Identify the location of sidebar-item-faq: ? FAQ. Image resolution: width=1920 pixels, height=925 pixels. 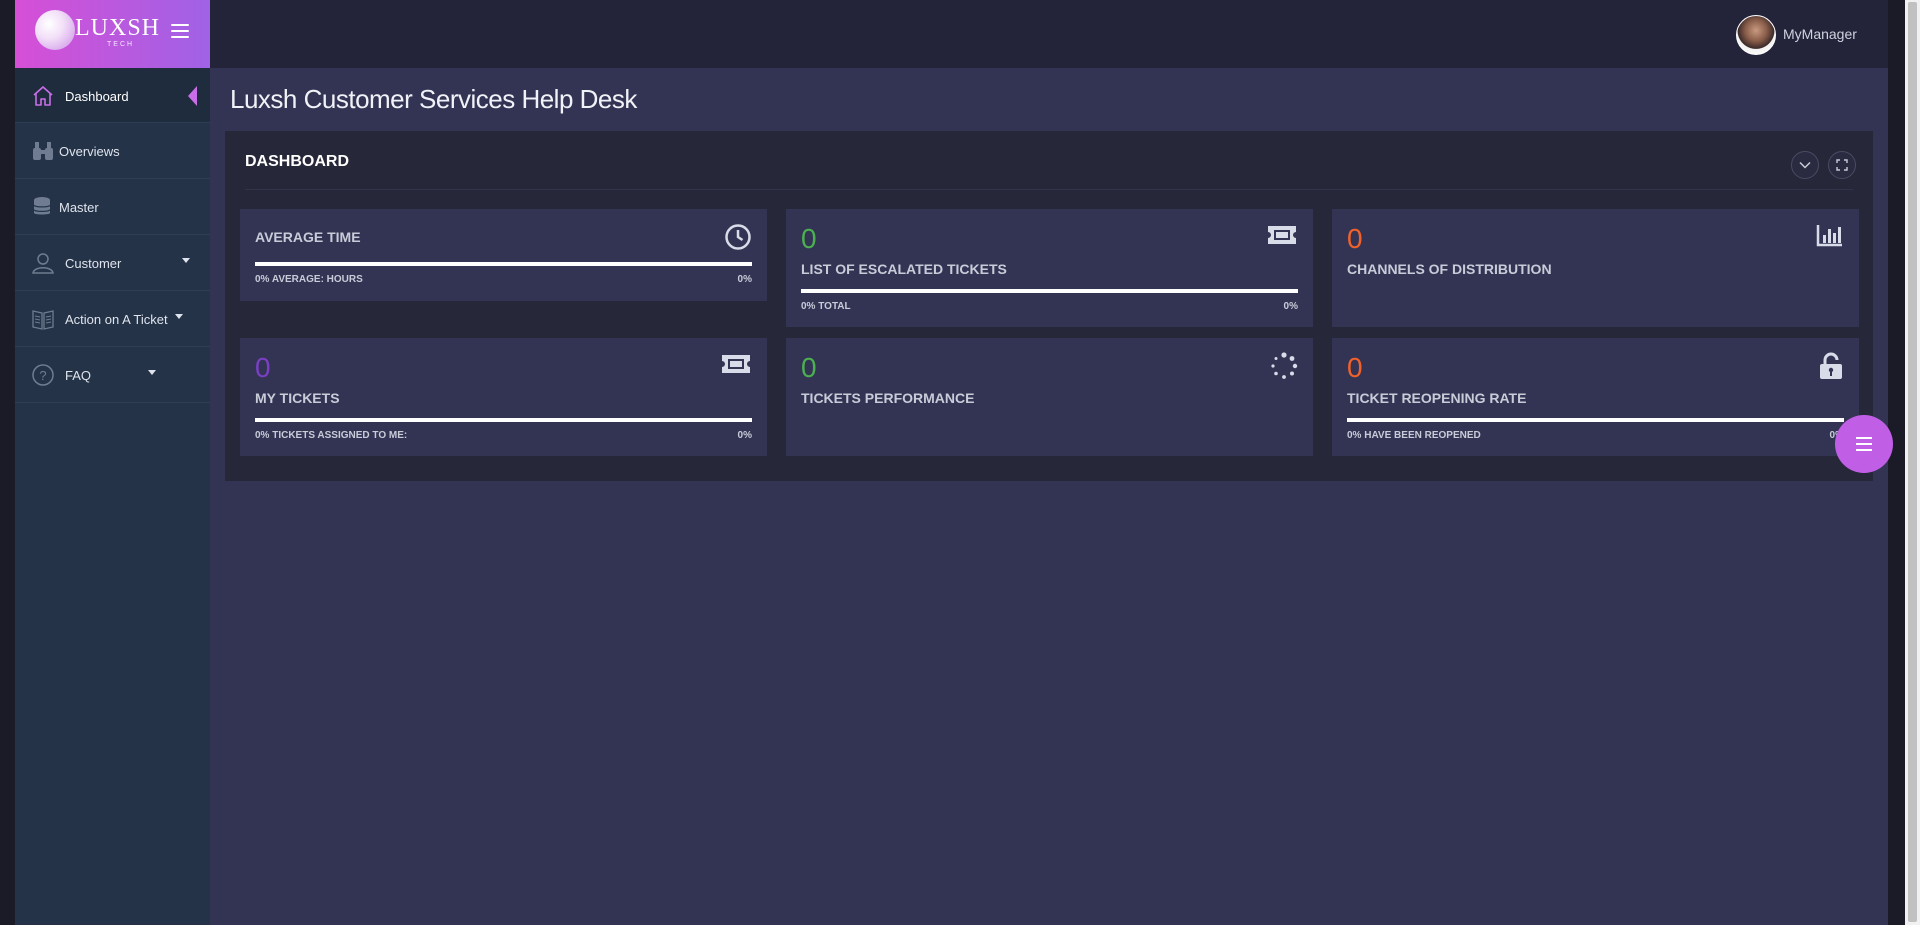
(112, 375).